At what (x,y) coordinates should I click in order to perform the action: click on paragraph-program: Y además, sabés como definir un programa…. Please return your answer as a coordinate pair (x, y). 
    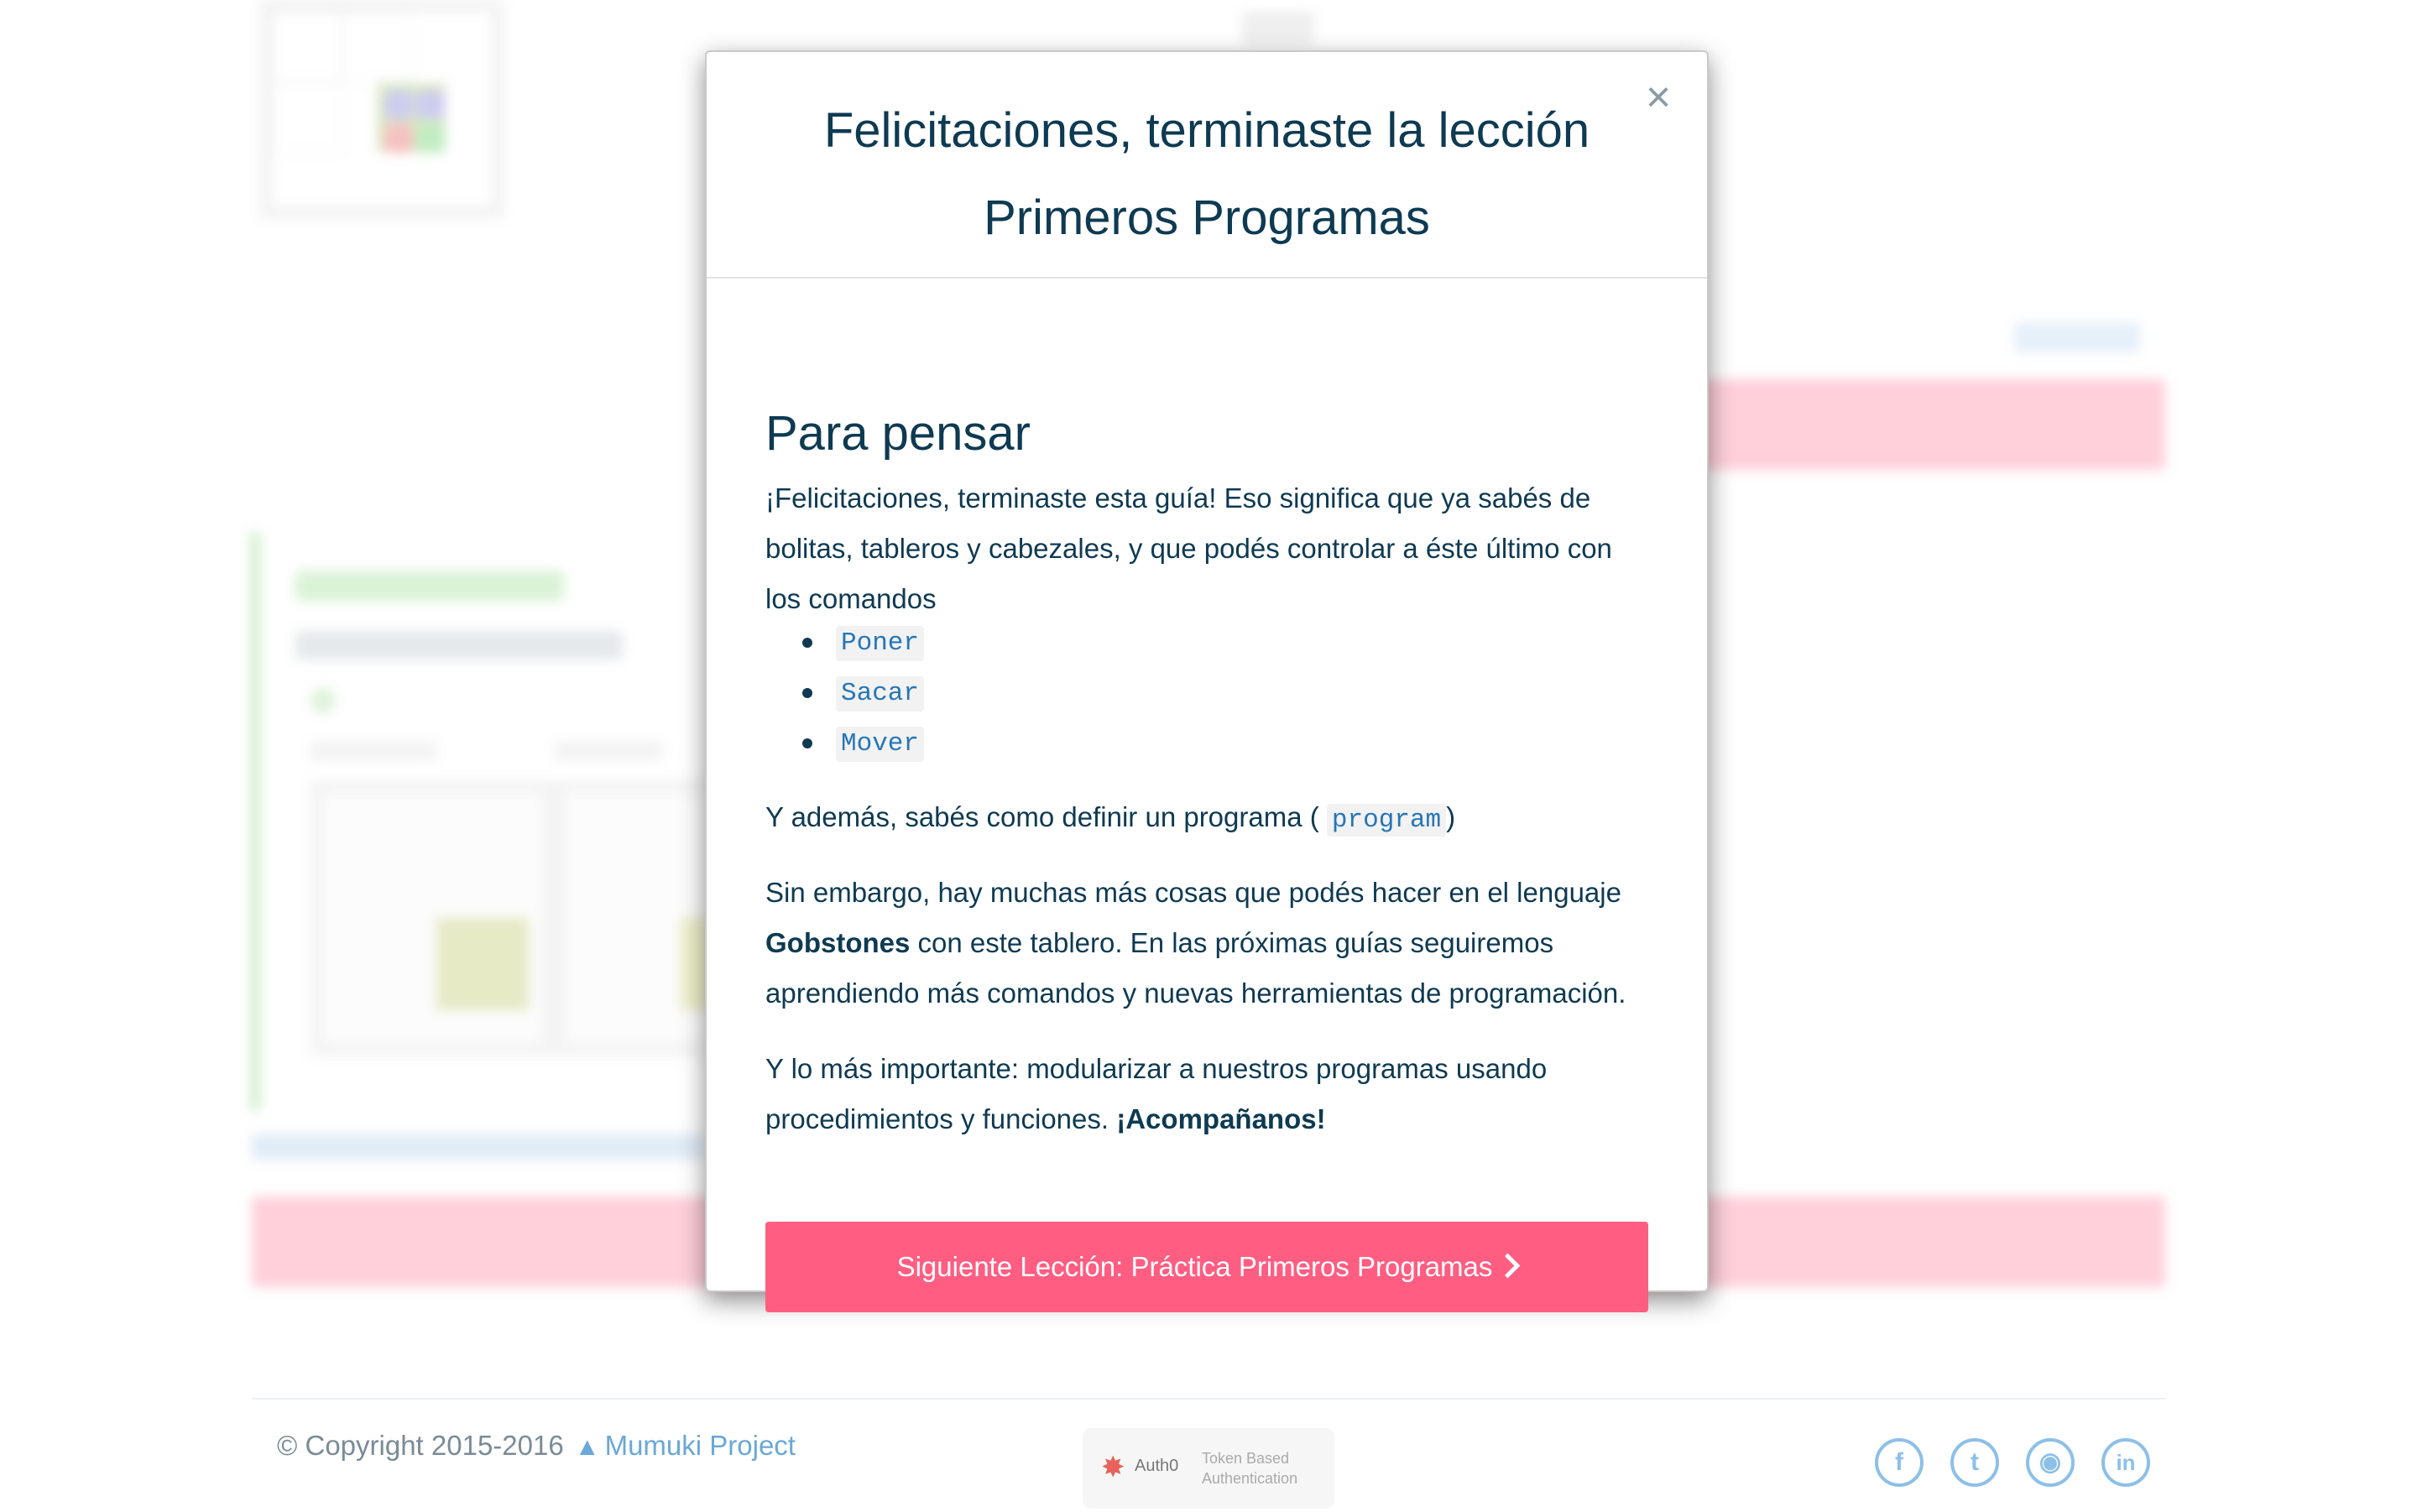
    Looking at the image, I should click on (1206, 819).